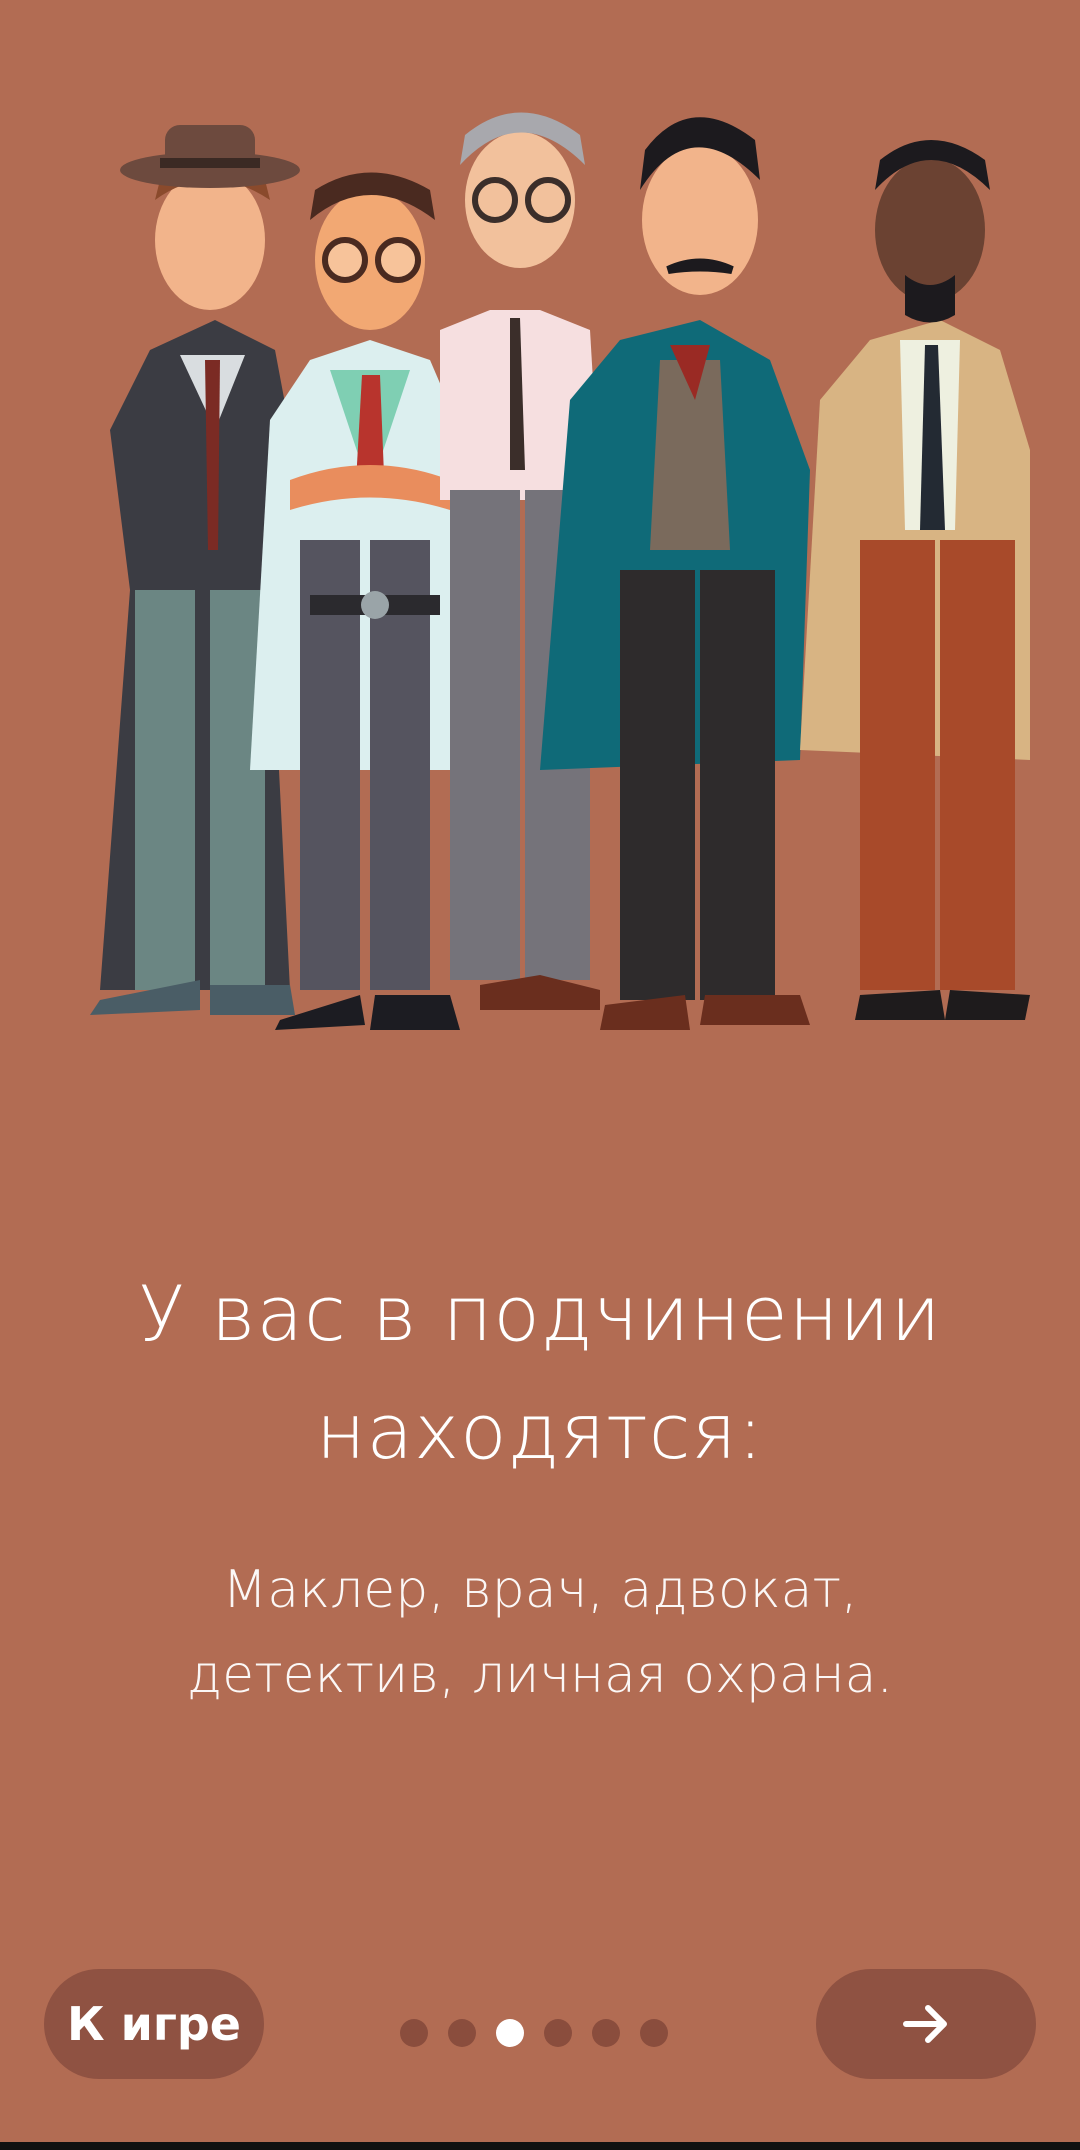 This screenshot has width=1080, height=2150. What do you see at coordinates (540, 1431) in the screenshot?
I see `title-line-2: находятся:` at bounding box center [540, 1431].